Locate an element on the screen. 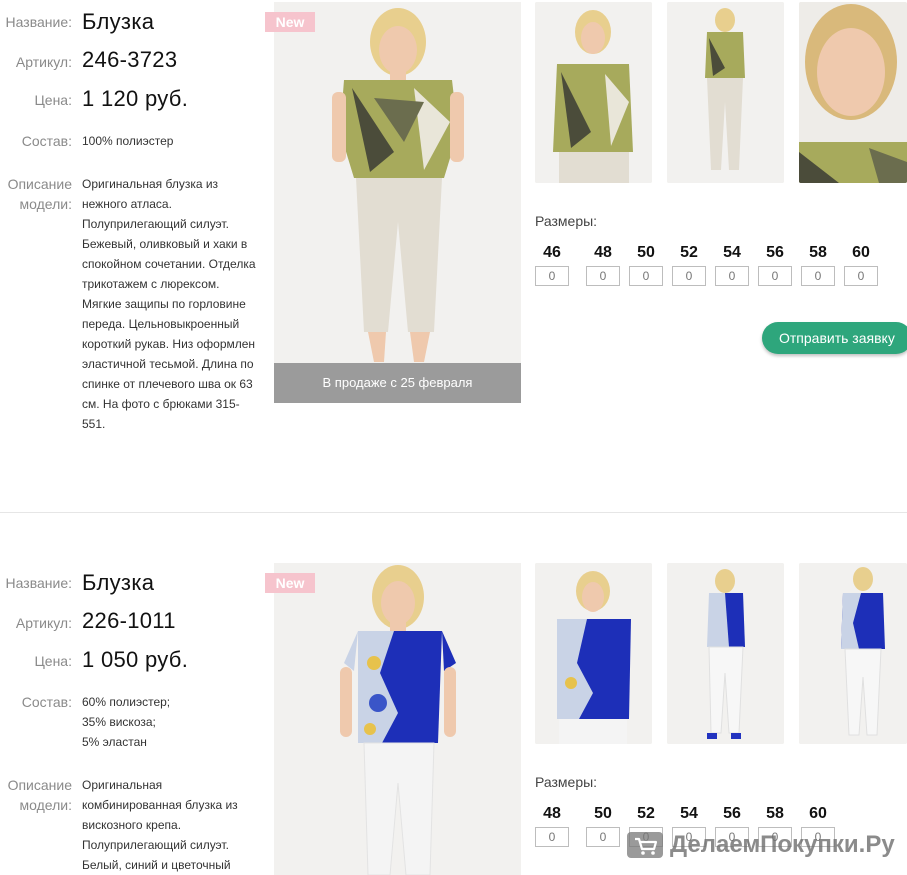  composition-line: 60% полиэстер; is located at coordinates (126, 702).